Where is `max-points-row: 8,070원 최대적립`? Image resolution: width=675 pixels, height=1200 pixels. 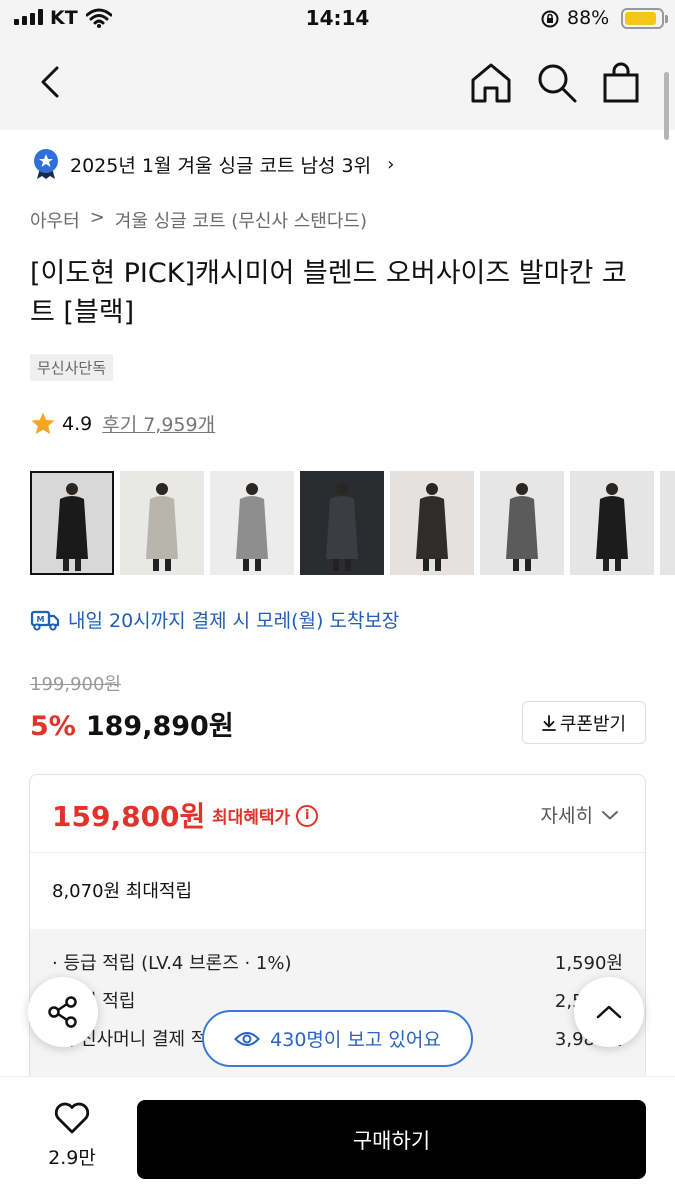
max-points-row: 8,070원 최대적립 is located at coordinates (337, 891).